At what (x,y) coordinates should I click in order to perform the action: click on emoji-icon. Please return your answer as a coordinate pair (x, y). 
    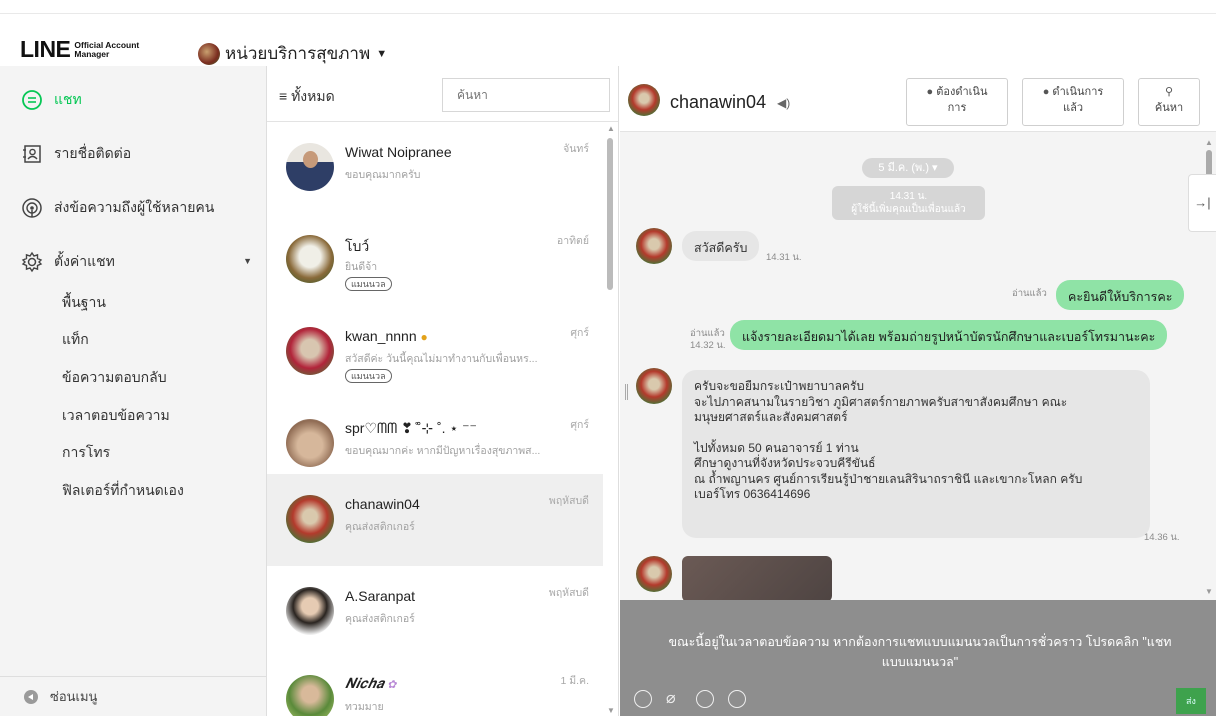
    Looking at the image, I should click on (643, 699).